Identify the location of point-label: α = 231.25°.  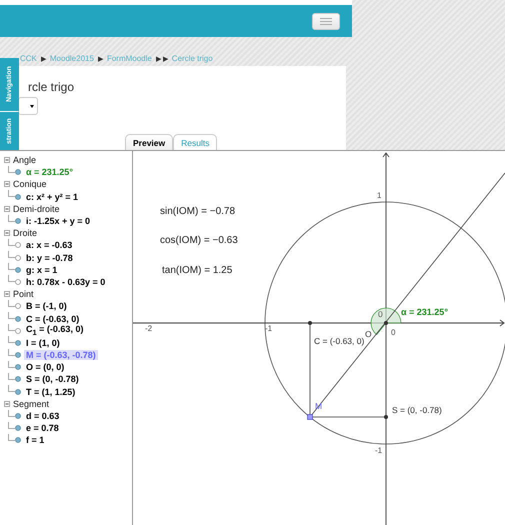
(424, 312).